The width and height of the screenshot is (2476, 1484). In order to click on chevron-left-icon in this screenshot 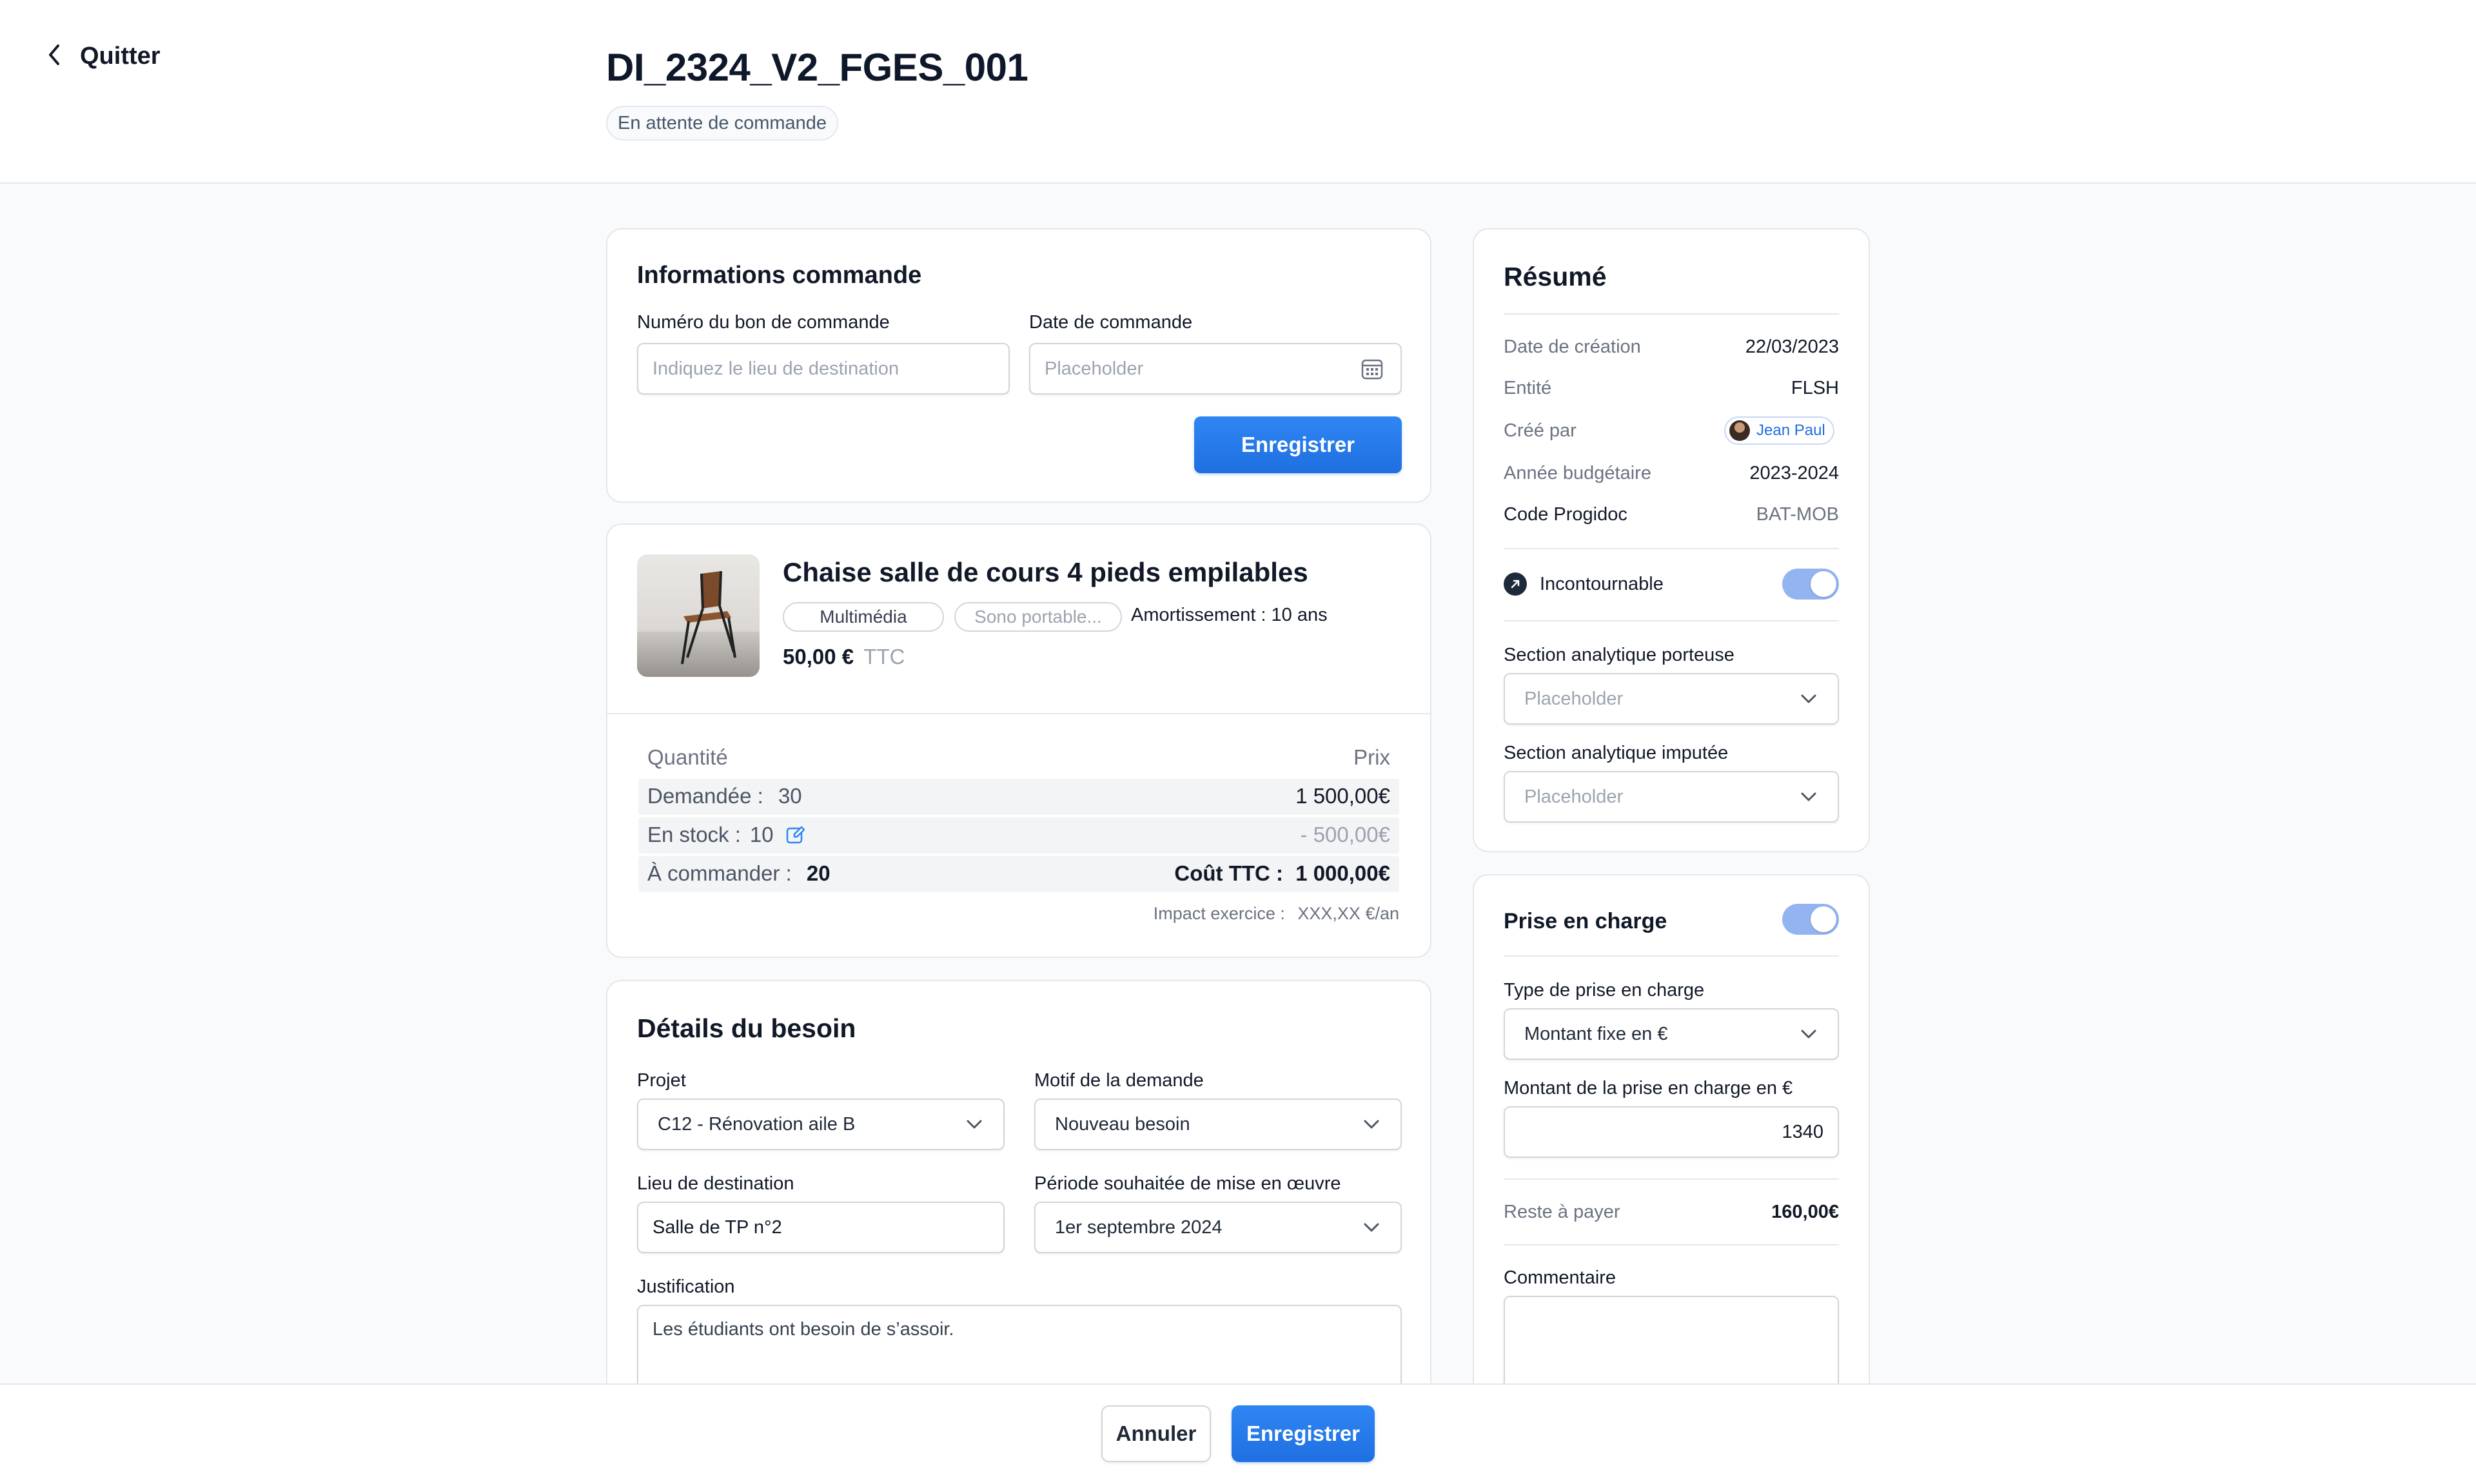, I will do `click(54, 56)`.